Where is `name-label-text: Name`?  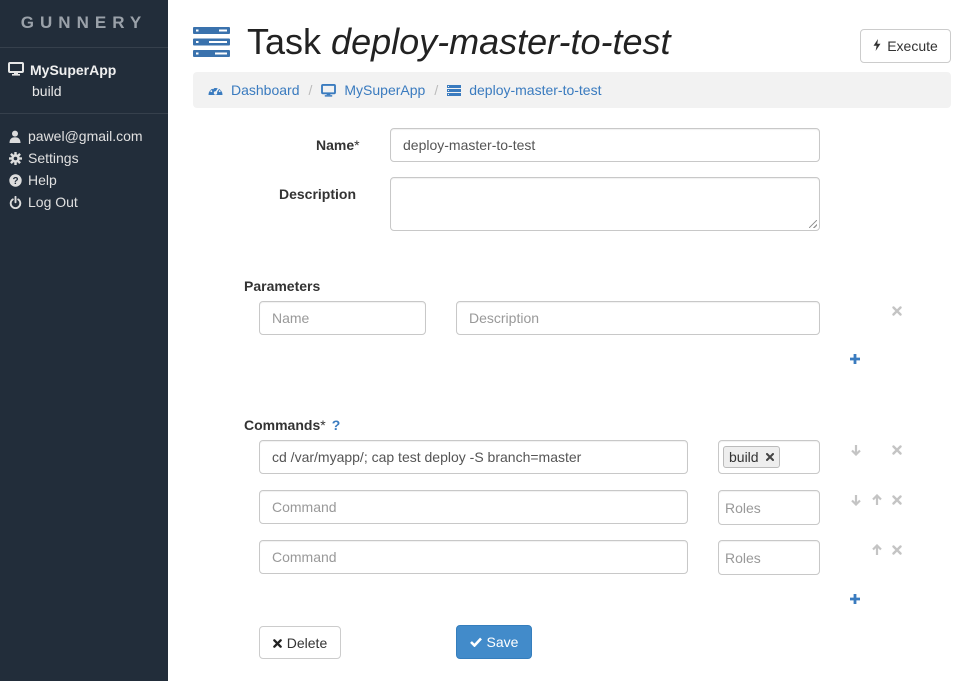
name-label-text: Name is located at coordinates (335, 145).